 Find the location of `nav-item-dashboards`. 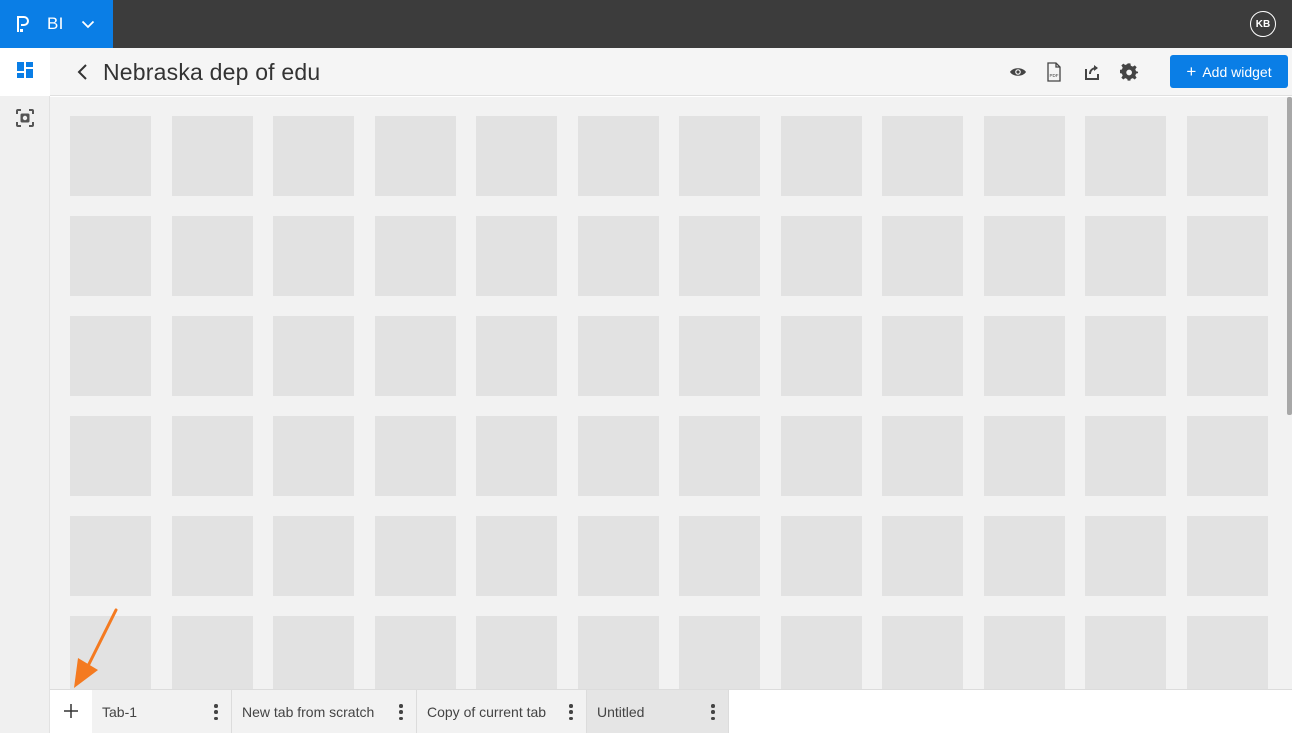

nav-item-dashboards is located at coordinates (25, 72).